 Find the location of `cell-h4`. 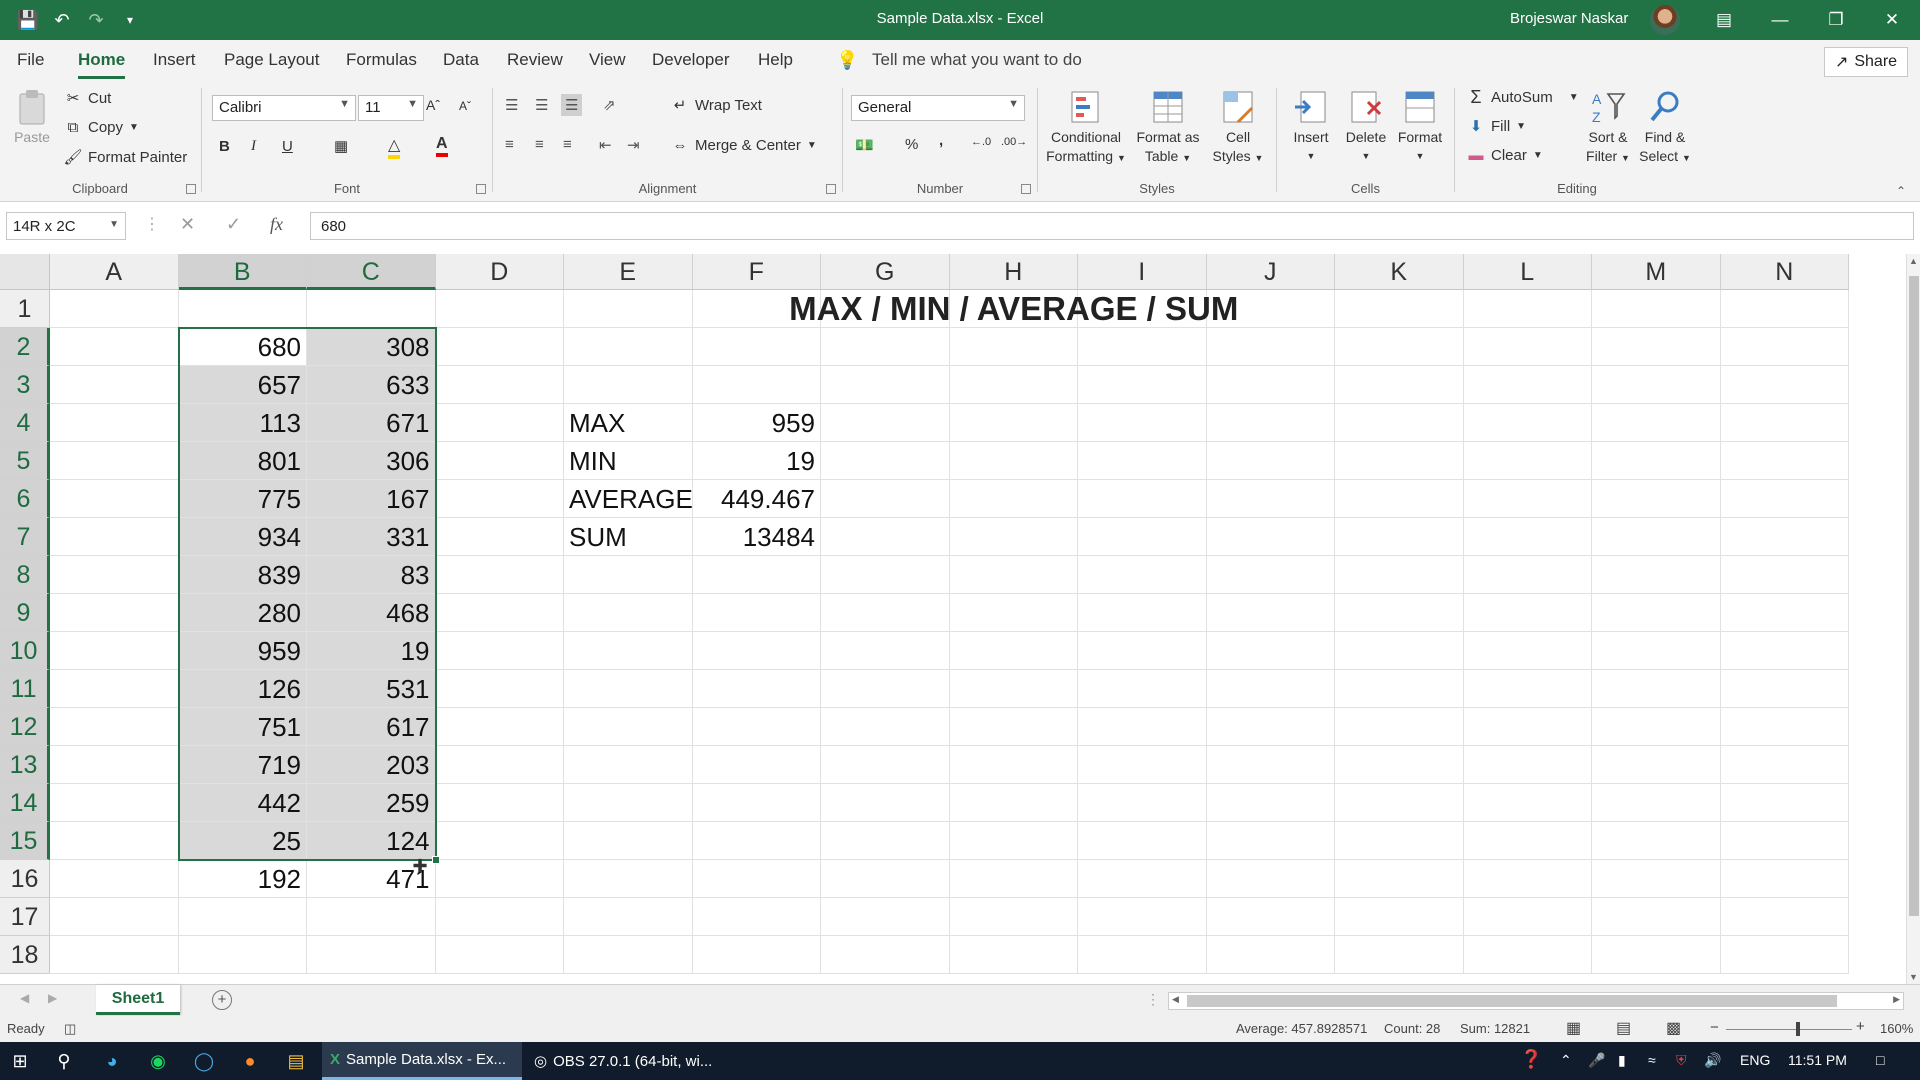

cell-h4 is located at coordinates (1013, 423).